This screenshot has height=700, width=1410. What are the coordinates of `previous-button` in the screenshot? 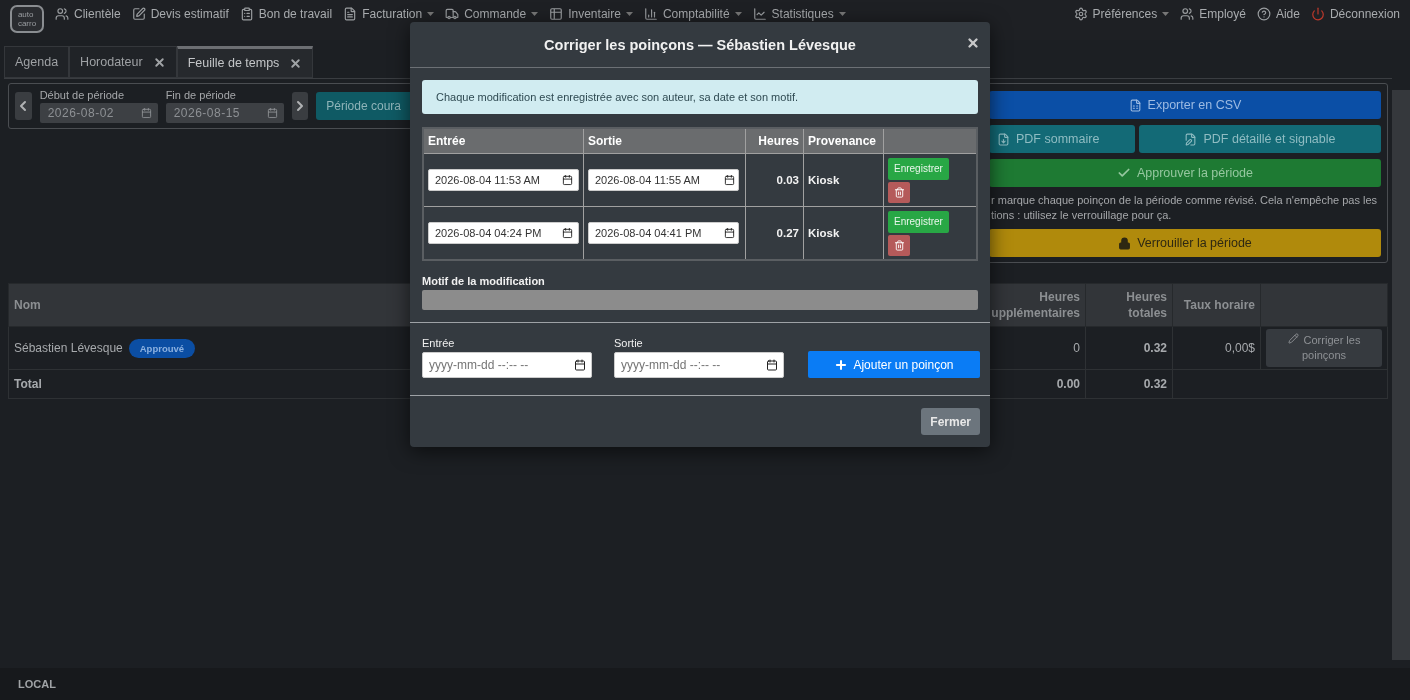 It's located at (23, 106).